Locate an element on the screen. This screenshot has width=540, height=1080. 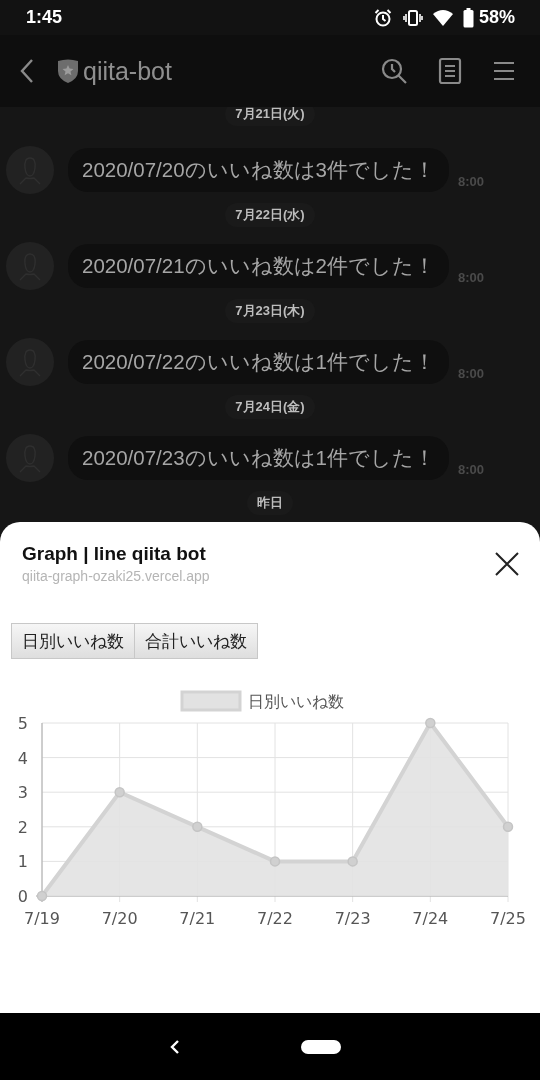
y-tick-label: 5 is located at coordinates (22, 723).